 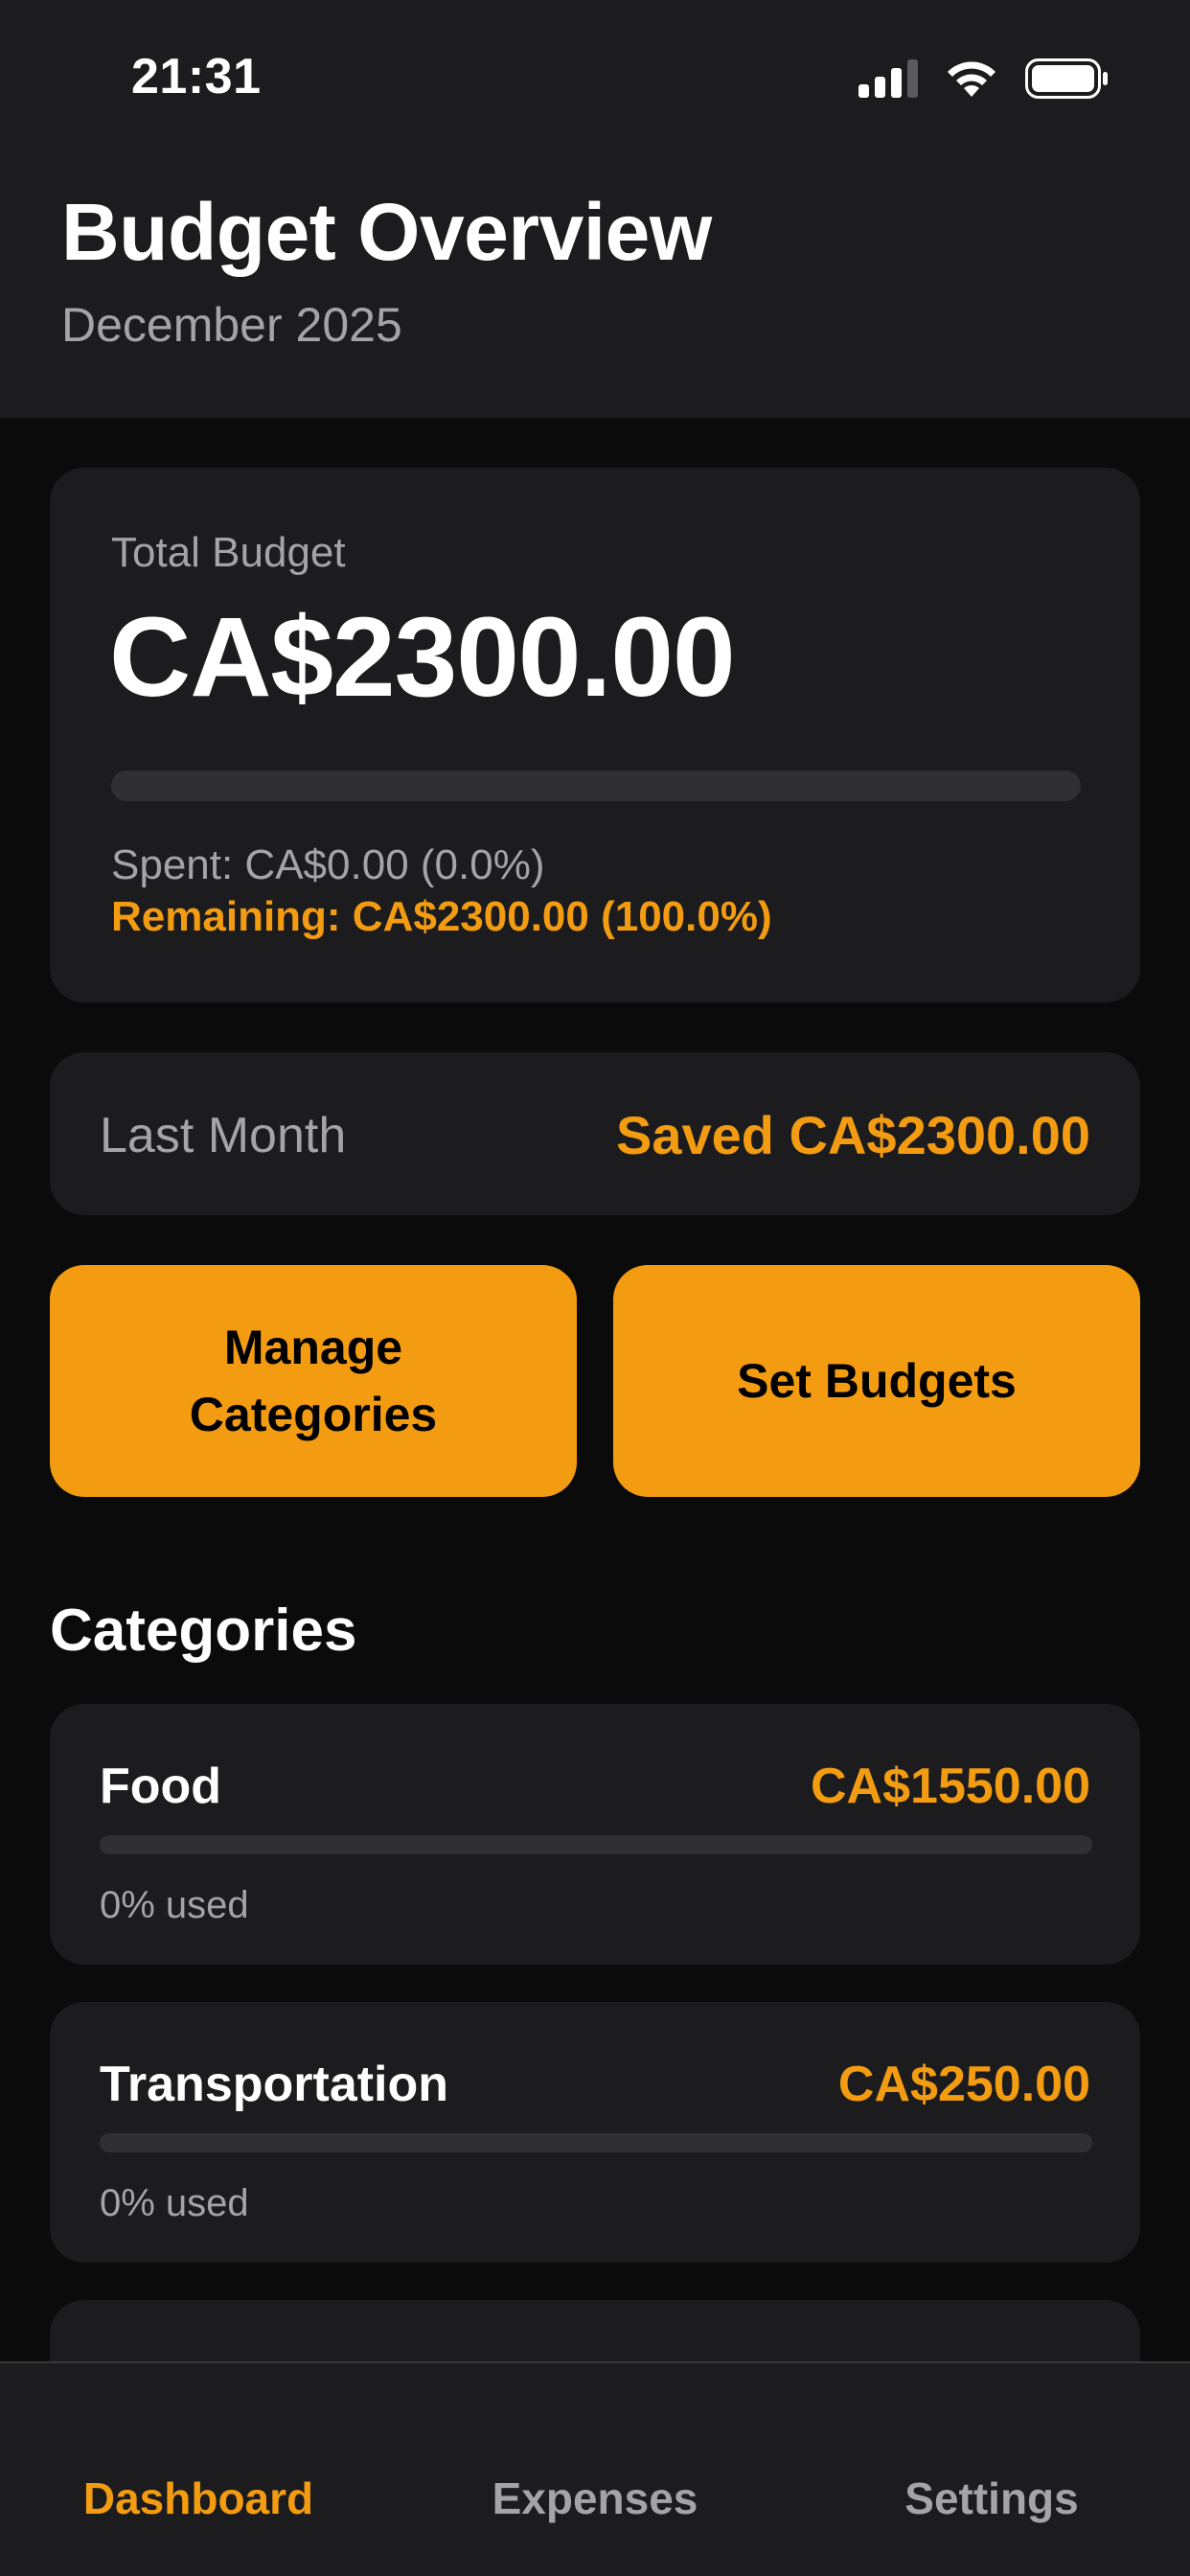 What do you see at coordinates (442, 916) in the screenshot?
I see `remaining-text: Remaining: CA$2300.00 (100.0%)` at bounding box center [442, 916].